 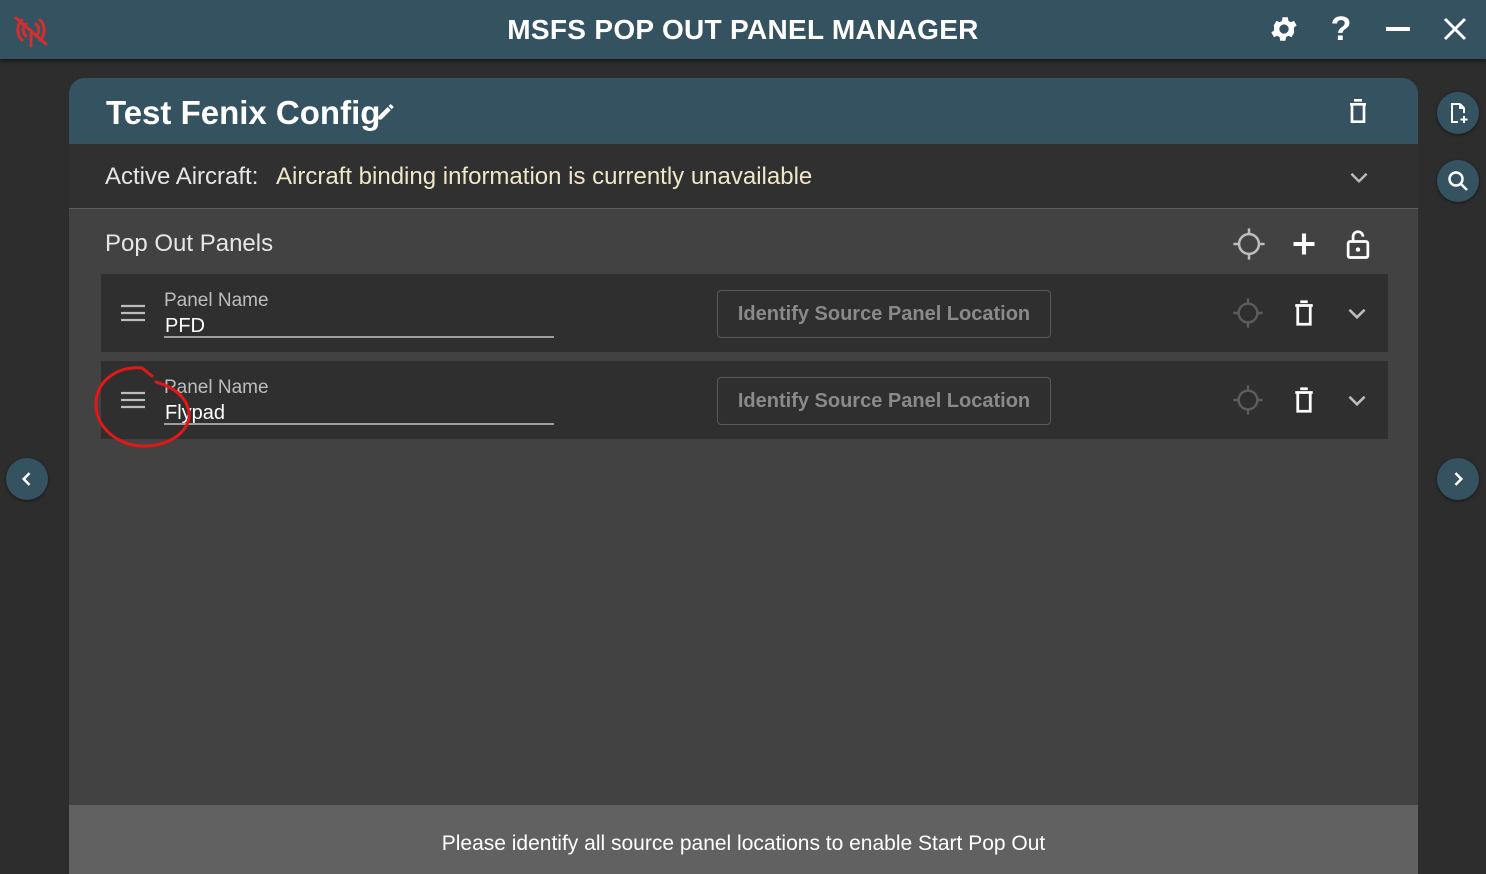 I want to click on search-icon, so click(x=1458, y=181).